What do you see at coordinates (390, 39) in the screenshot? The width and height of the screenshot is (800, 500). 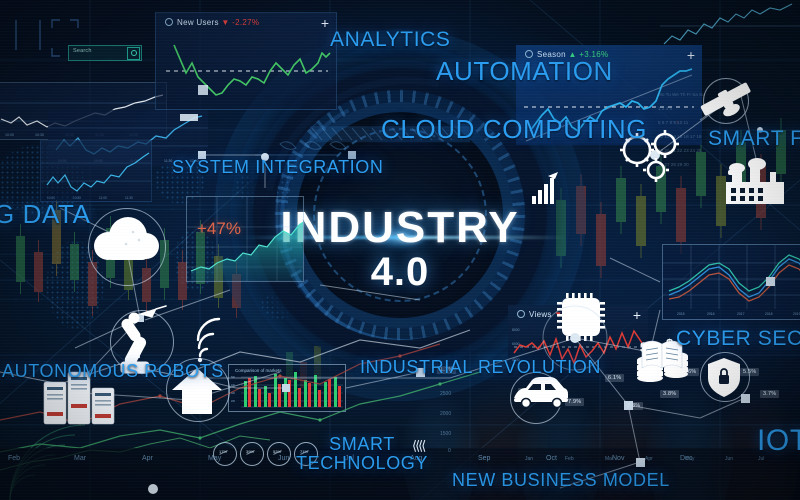 I see `keyword-analytics: ANALYTICS` at bounding box center [390, 39].